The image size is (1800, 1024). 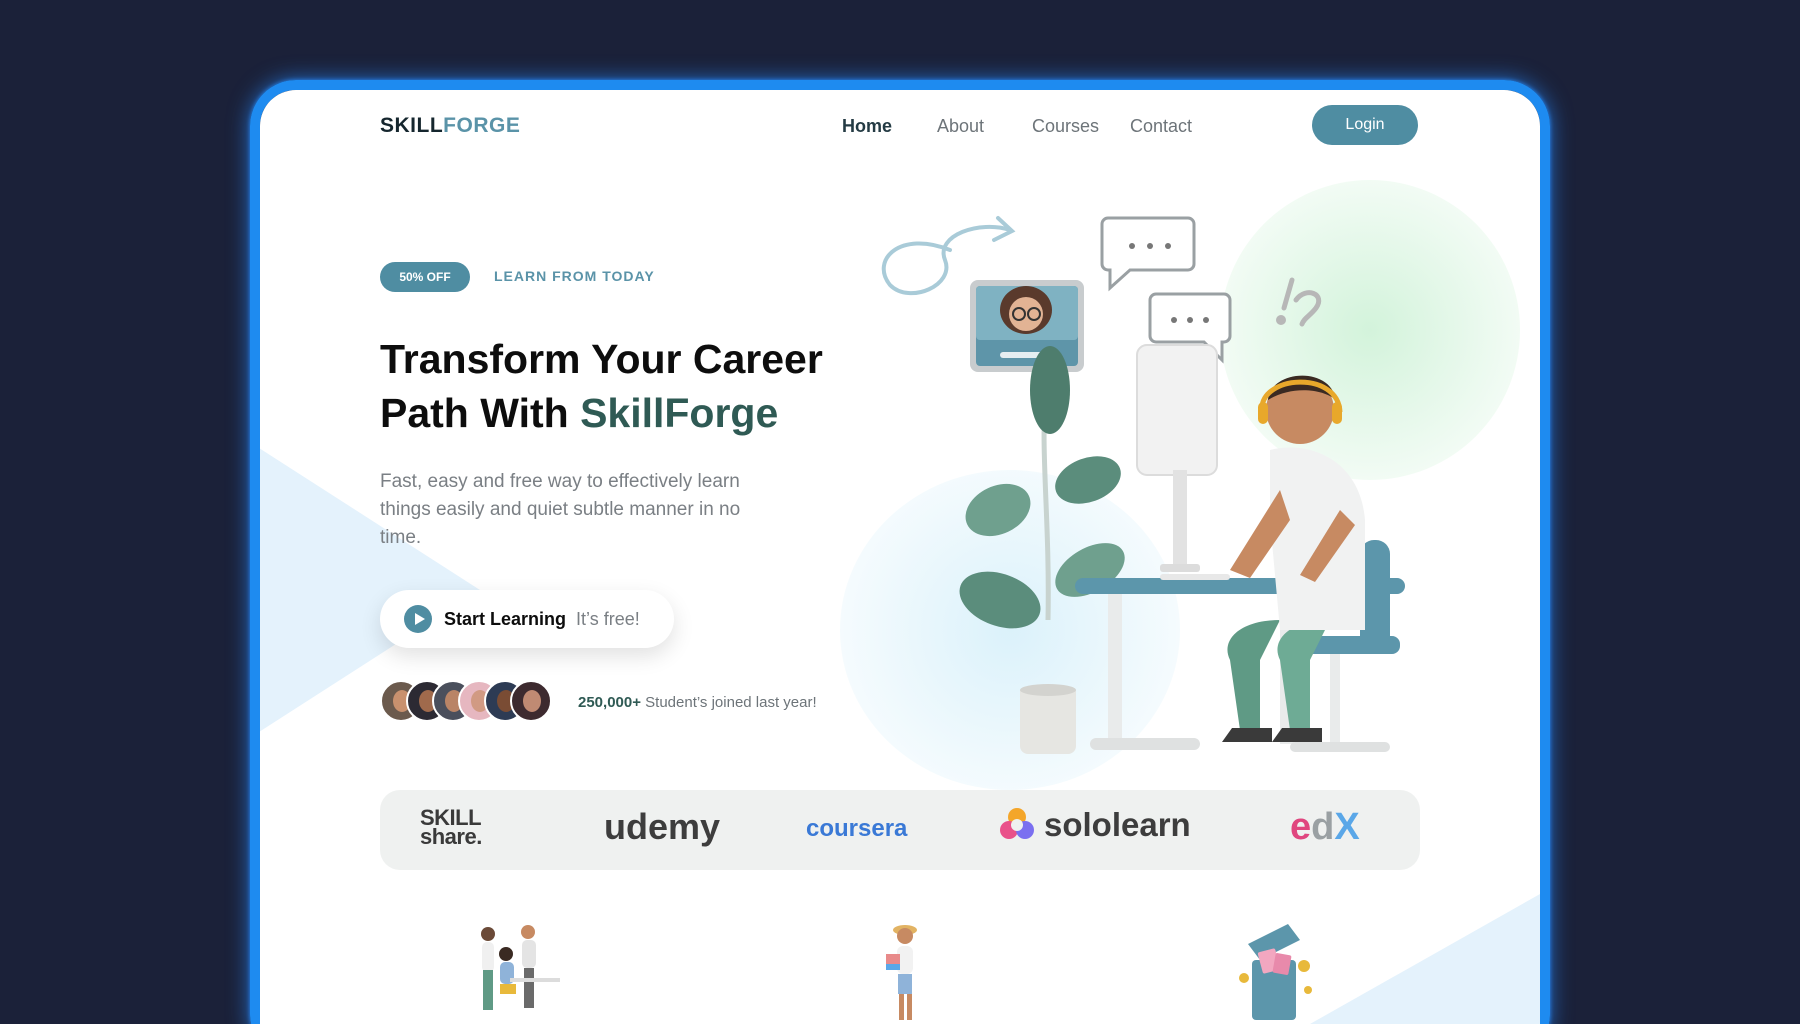 I want to click on udemy-logo: udemy, so click(x=662, y=826).